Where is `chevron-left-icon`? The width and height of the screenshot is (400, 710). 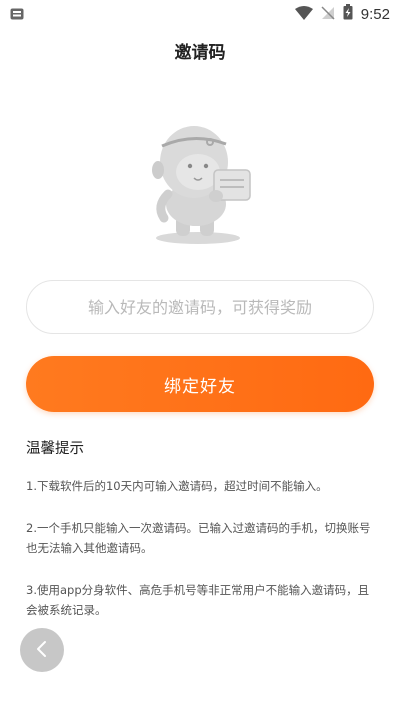 chevron-left-icon is located at coordinates (42, 650).